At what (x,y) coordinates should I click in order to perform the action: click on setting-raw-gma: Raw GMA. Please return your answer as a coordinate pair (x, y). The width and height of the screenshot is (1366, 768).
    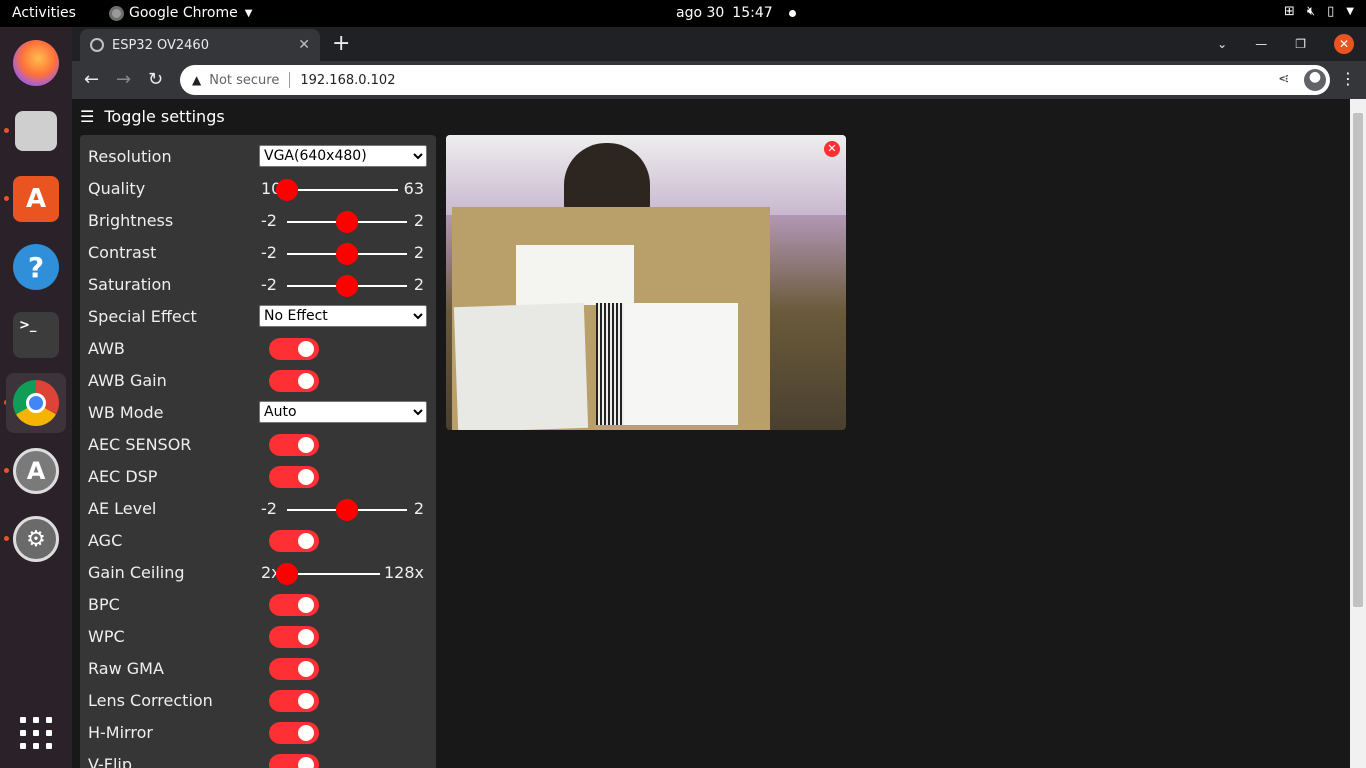
    Looking at the image, I should click on (258, 669).